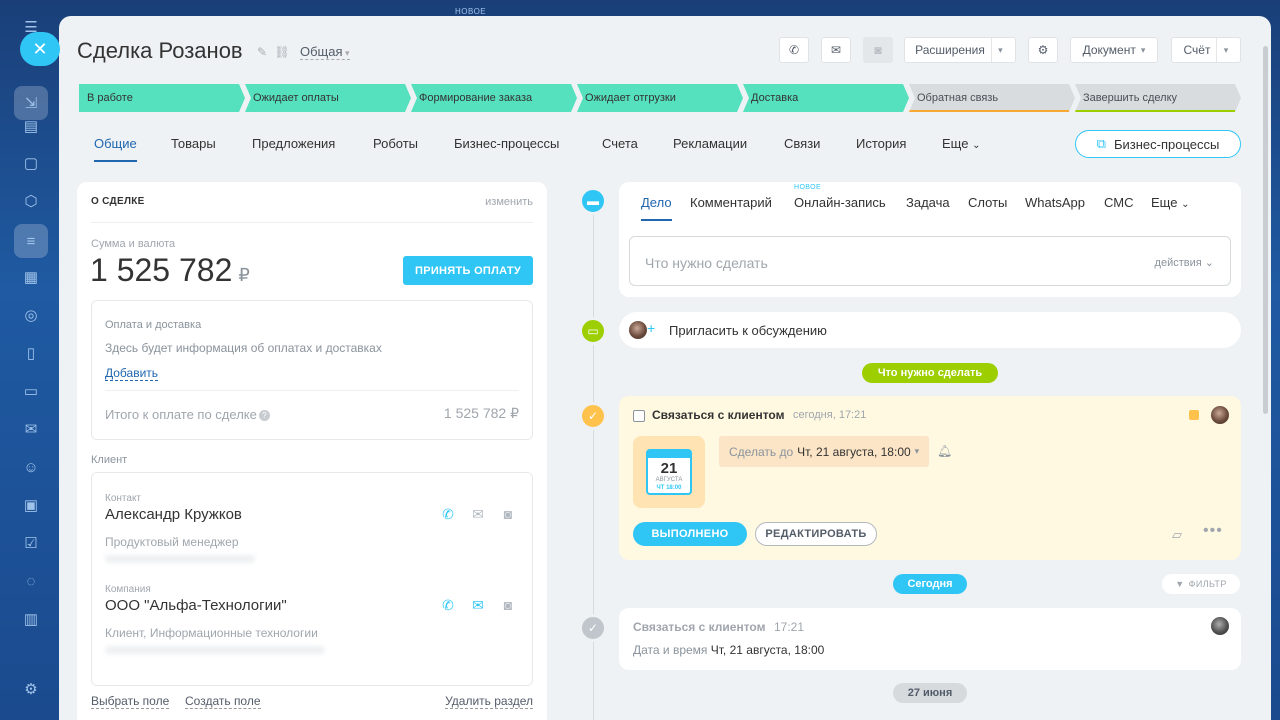 The image size is (1280, 720). Describe the element at coordinates (489, 701) in the screenshot. I see `delete-section-link: Удалить раздел` at that location.